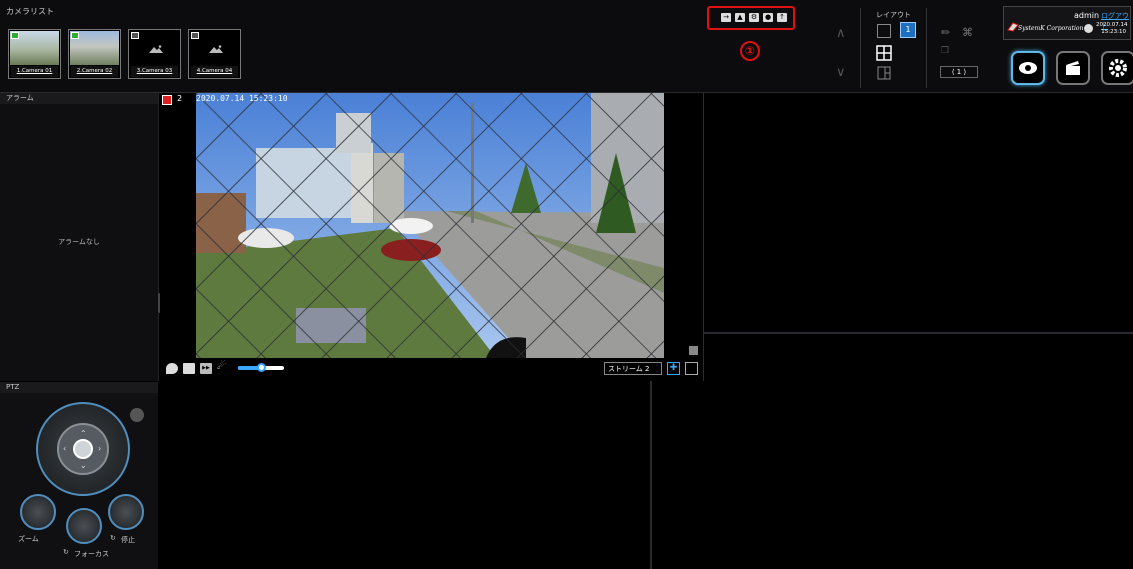  I want to click on edit-layout-icon: ✏, so click(945, 32).